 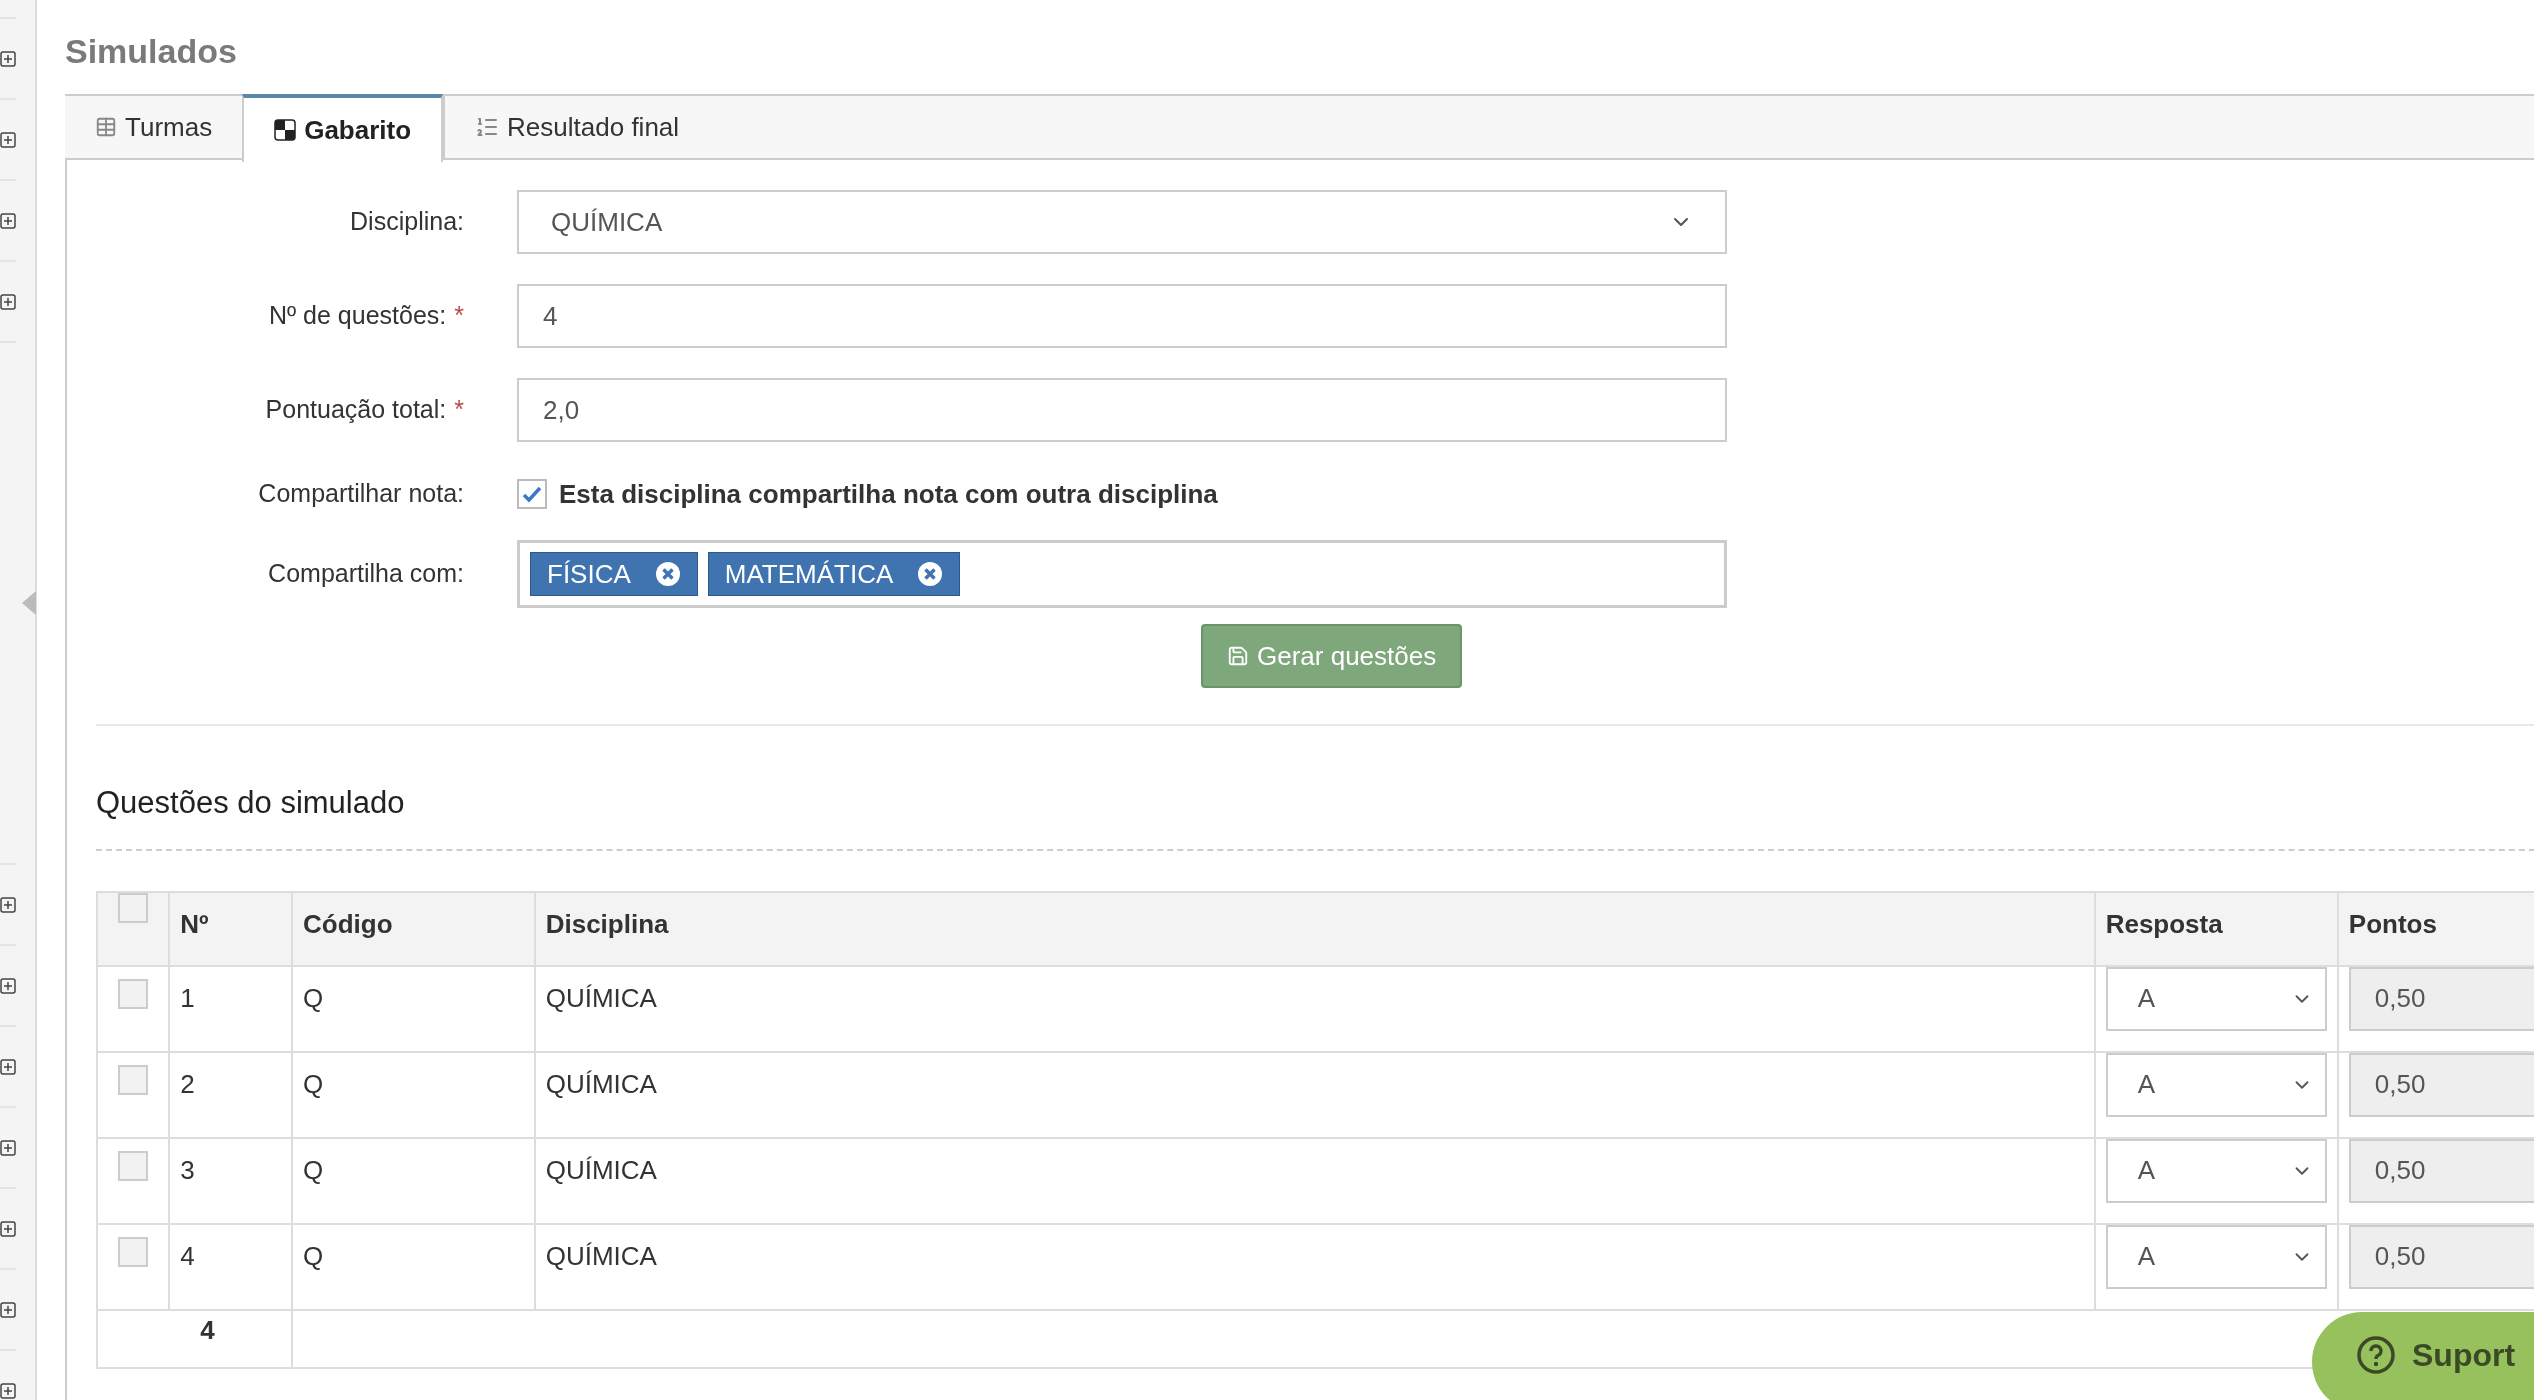 I want to click on discipline-select: QUÍMICA, so click(x=1122, y=222).